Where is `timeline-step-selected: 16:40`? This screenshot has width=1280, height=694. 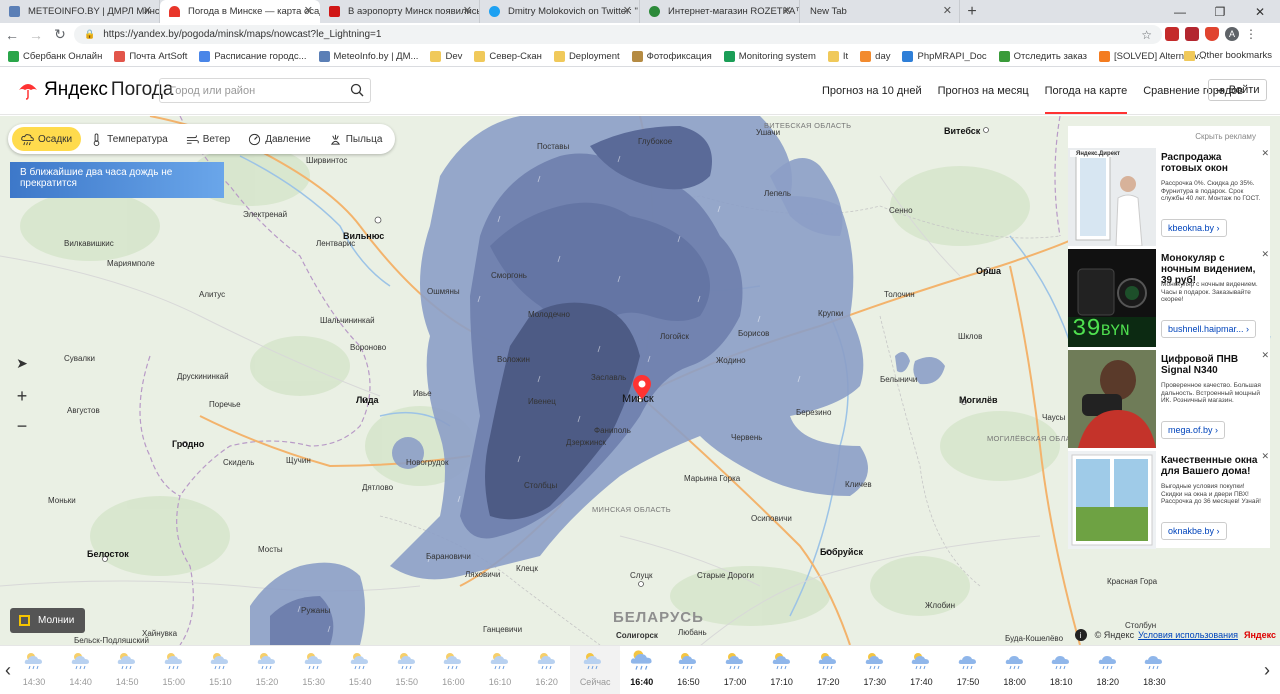
timeline-step-selected: 16:40 is located at coordinates (642, 670).